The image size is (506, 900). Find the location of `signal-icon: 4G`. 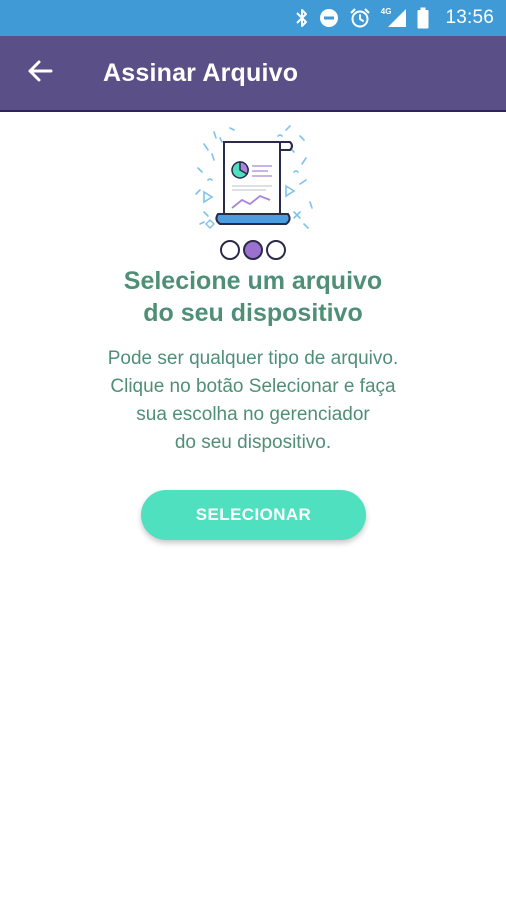

signal-icon: 4G is located at coordinates (394, 17).